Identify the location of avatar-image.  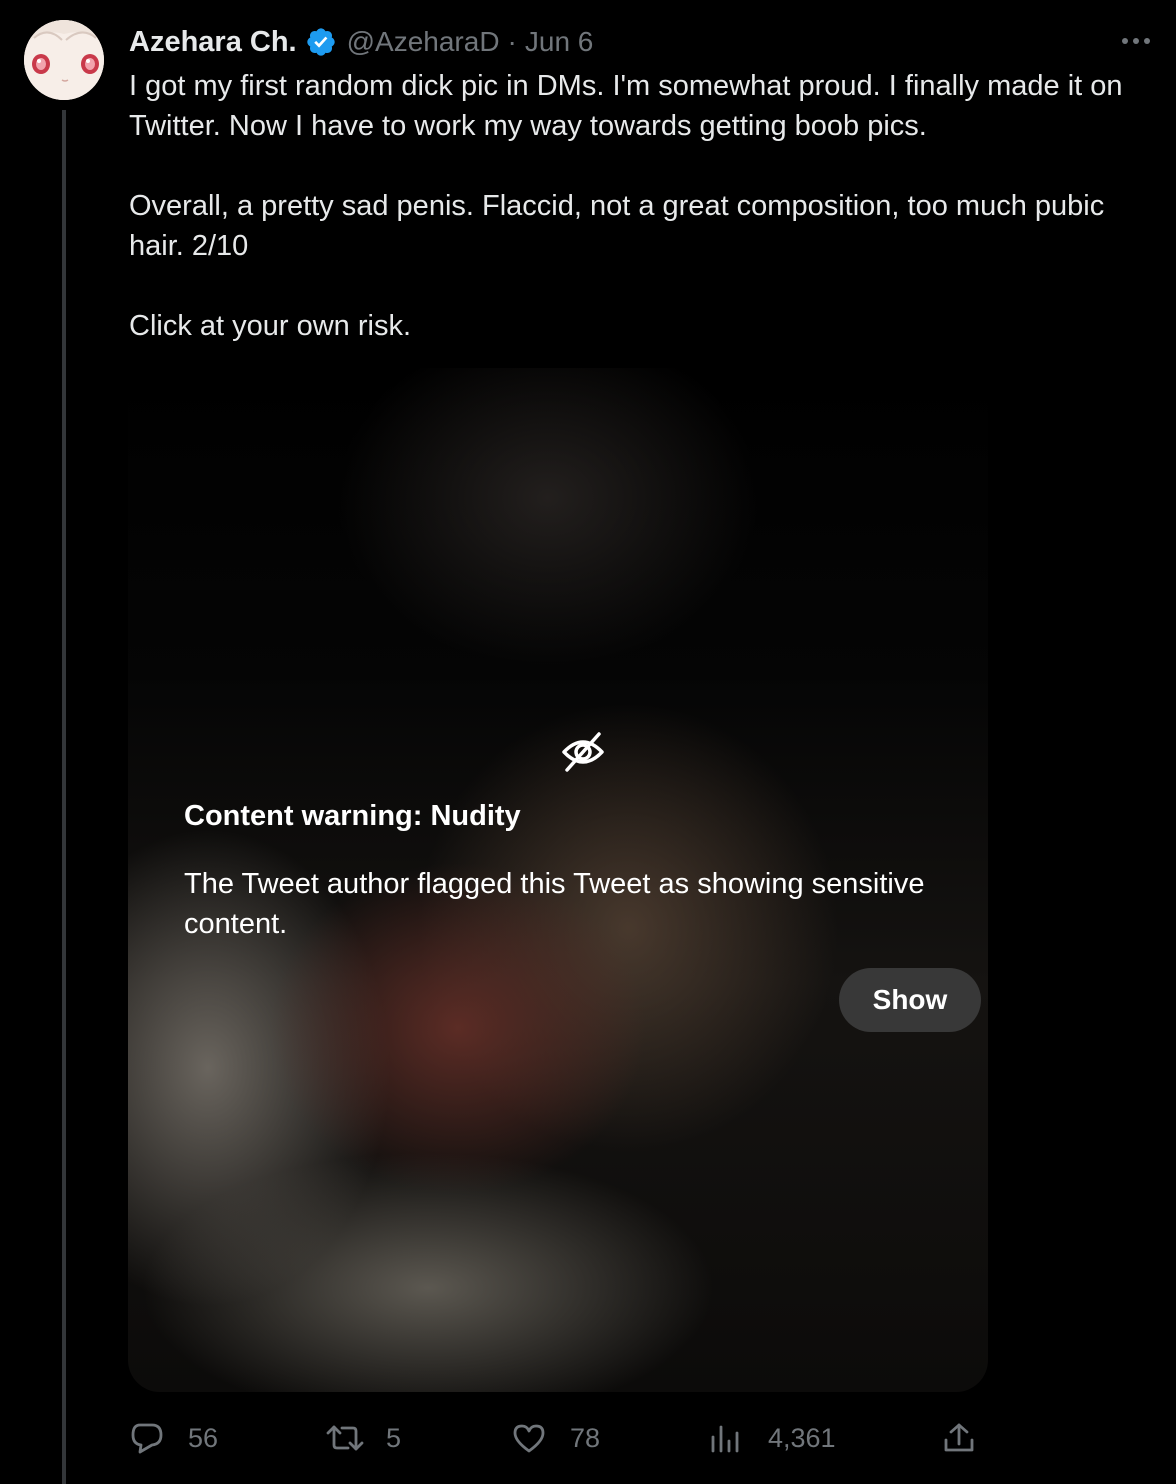
(64, 60).